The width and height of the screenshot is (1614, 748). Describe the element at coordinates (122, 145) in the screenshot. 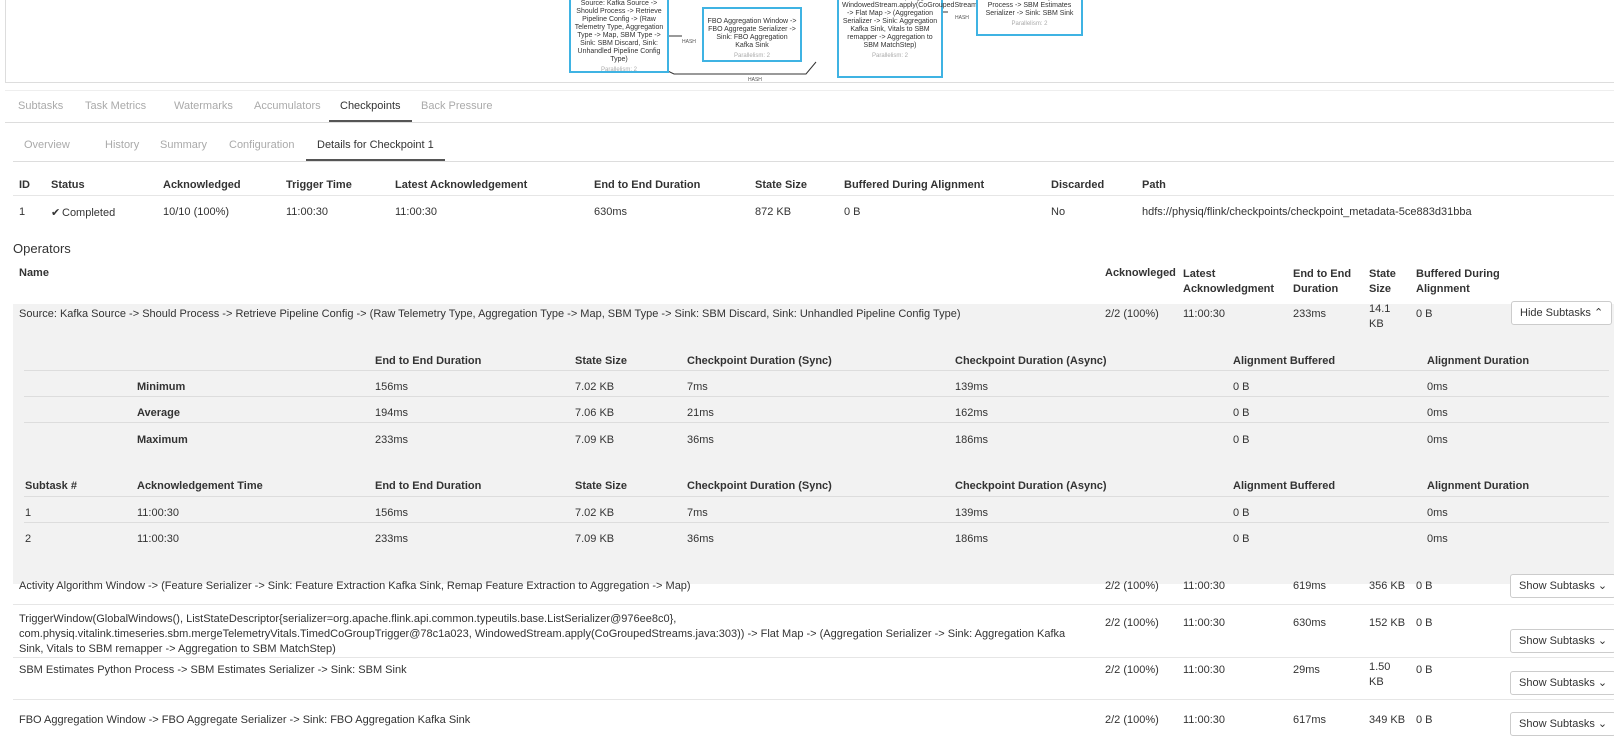

I see `subtab-history: History` at that location.